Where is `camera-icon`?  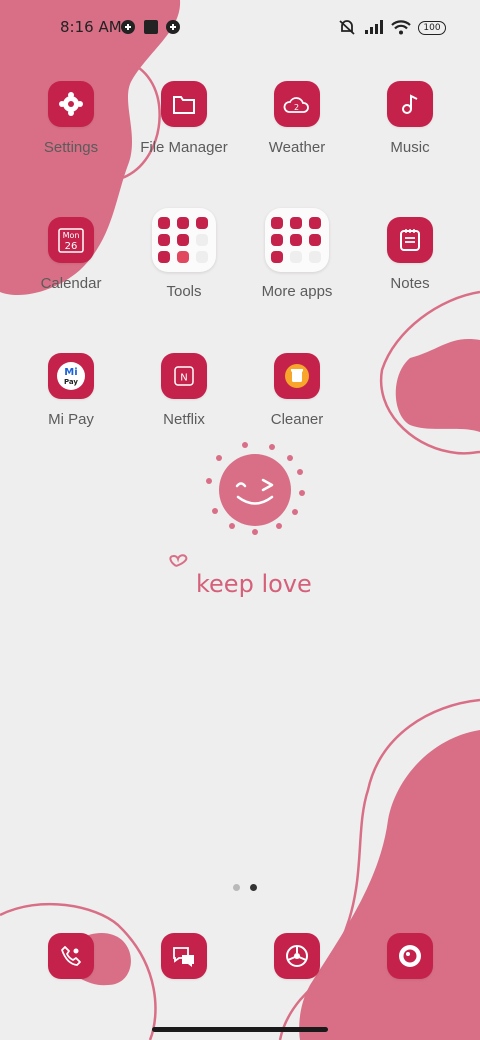 camera-icon is located at coordinates (410, 956).